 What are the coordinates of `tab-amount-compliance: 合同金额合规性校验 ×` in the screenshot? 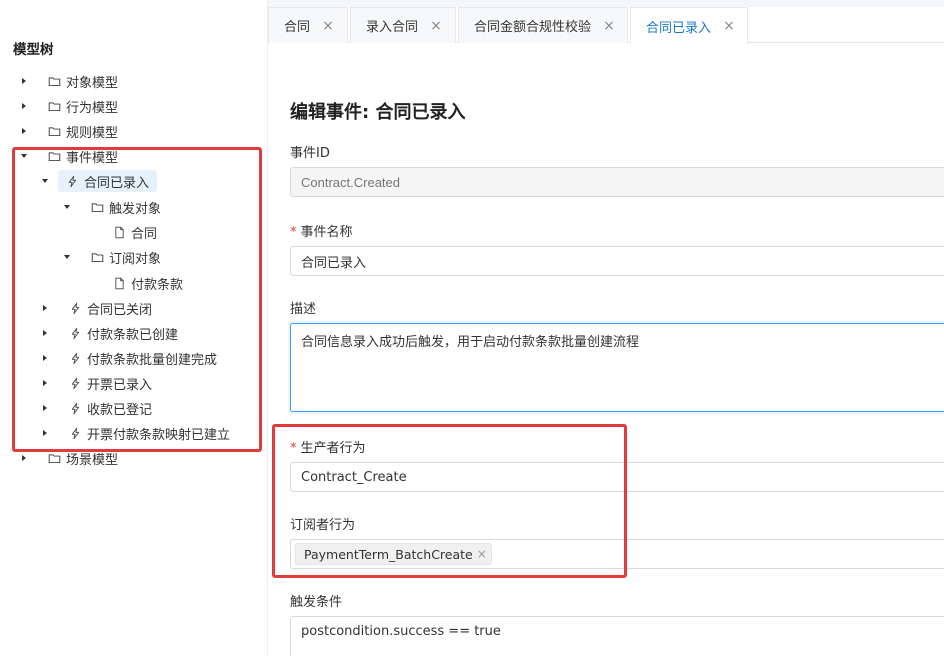 It's located at (543, 25).